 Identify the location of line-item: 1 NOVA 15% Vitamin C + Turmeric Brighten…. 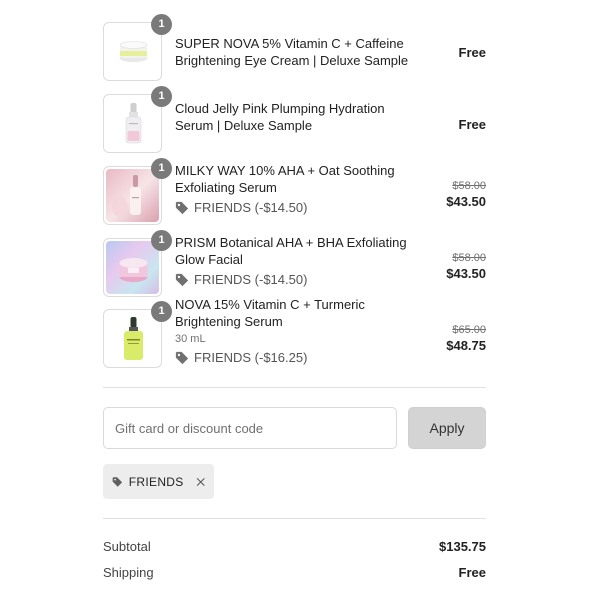
(294, 333).